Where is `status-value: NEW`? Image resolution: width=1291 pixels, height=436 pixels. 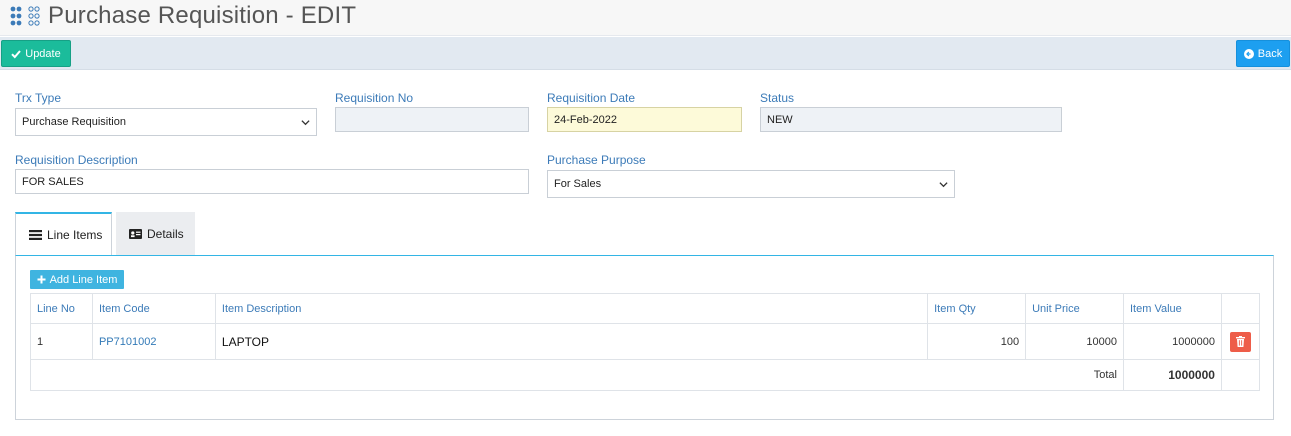 status-value: NEW is located at coordinates (780, 119).